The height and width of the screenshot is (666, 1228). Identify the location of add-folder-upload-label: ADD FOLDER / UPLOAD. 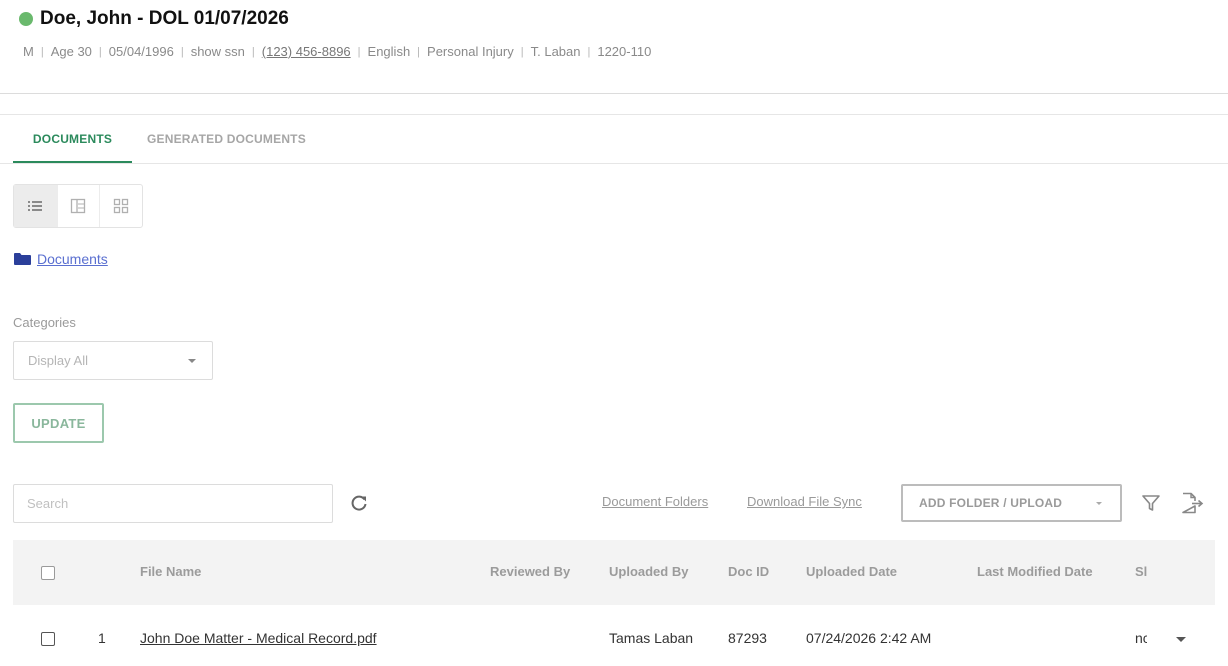
(991, 503).